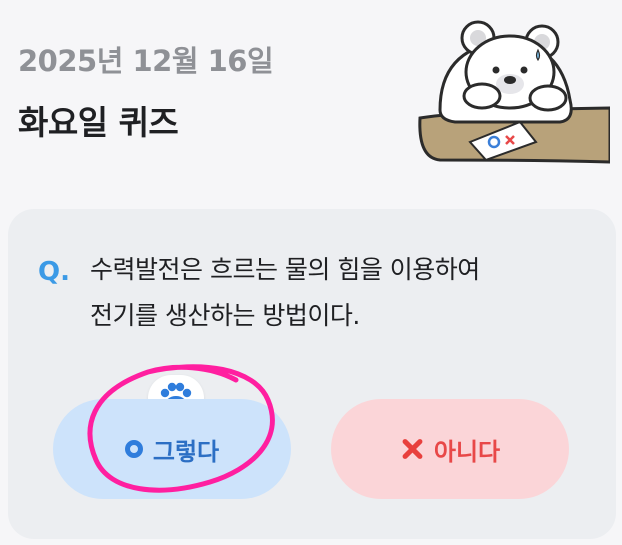  Describe the element at coordinates (325, 293) in the screenshot. I see `question-text: 수력발전은 흐르는 물의 힘을 이용하여 전기를 생산하는 방법이다.` at that location.